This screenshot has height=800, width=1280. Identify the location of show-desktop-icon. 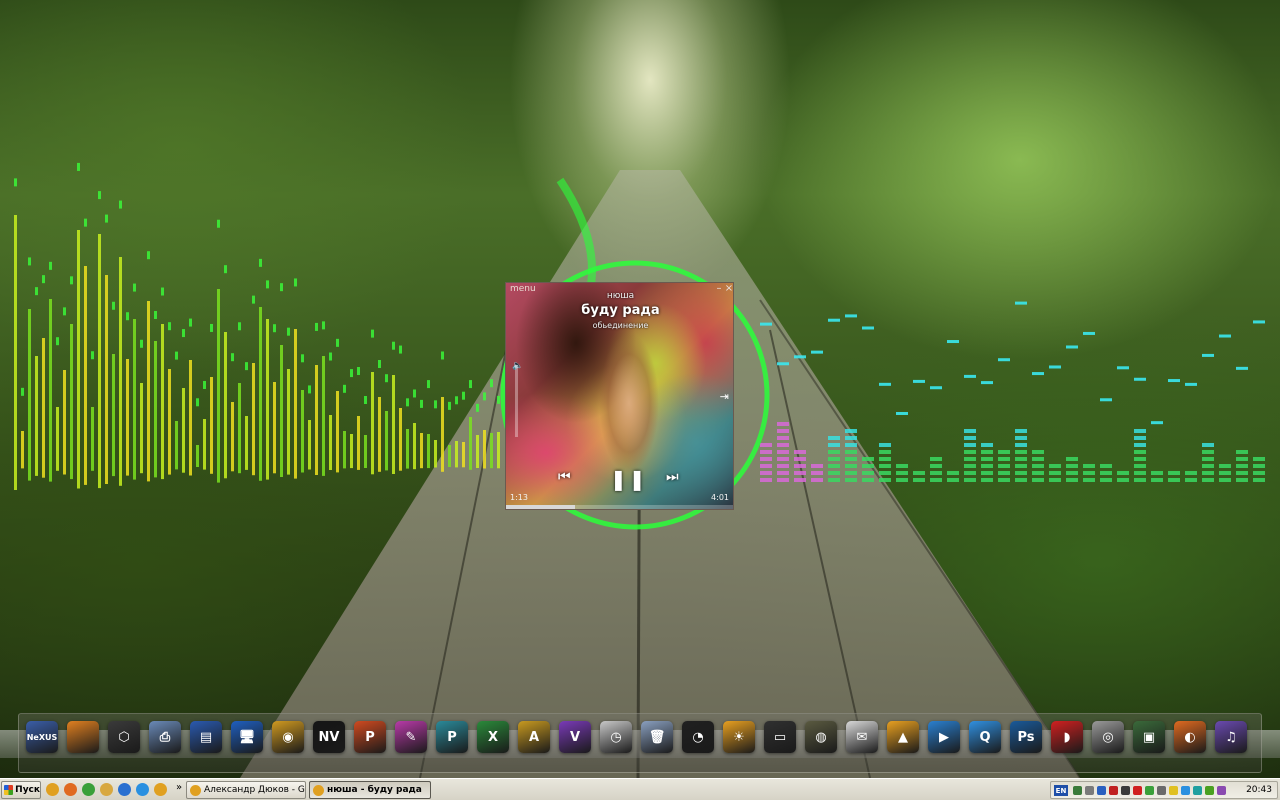
(106, 789).